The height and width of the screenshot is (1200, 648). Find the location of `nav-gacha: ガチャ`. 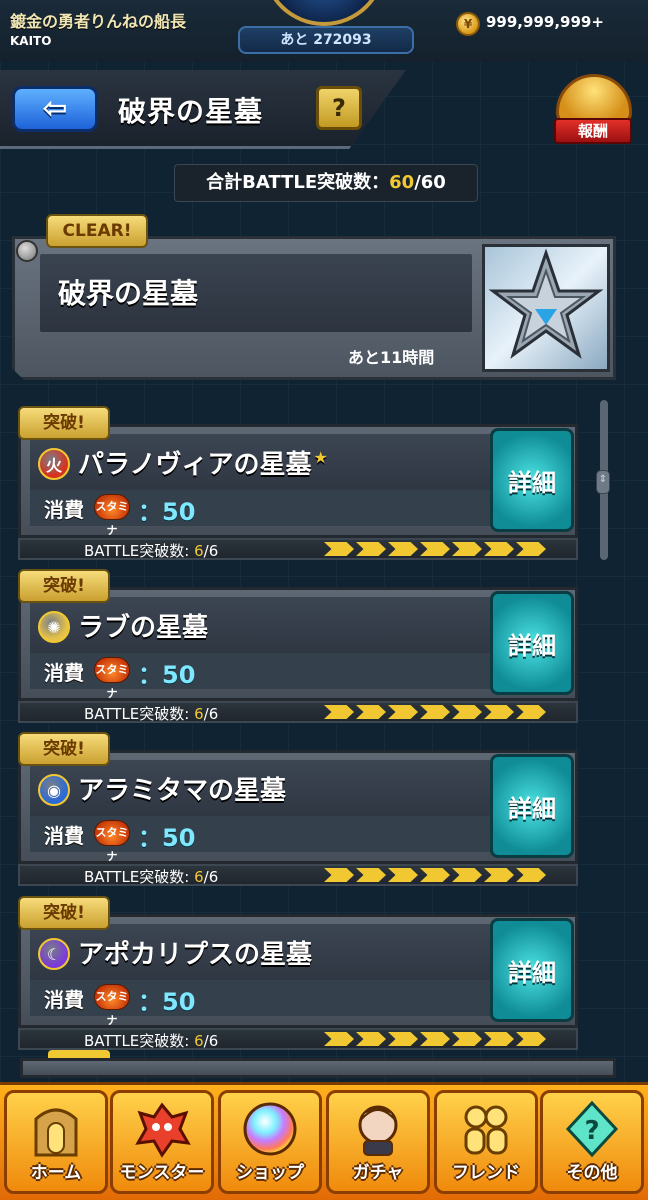

nav-gacha: ガチャ is located at coordinates (378, 1142).